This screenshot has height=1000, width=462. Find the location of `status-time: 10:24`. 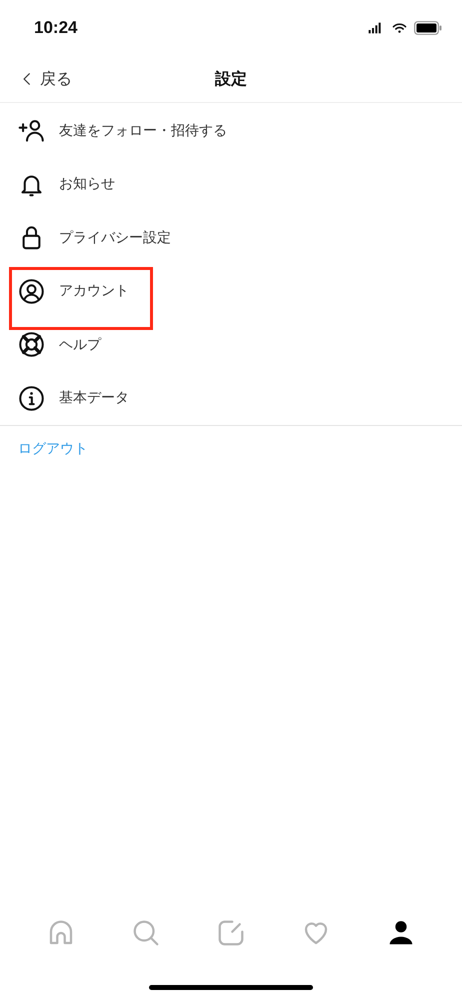

status-time: 10:24 is located at coordinates (56, 28).